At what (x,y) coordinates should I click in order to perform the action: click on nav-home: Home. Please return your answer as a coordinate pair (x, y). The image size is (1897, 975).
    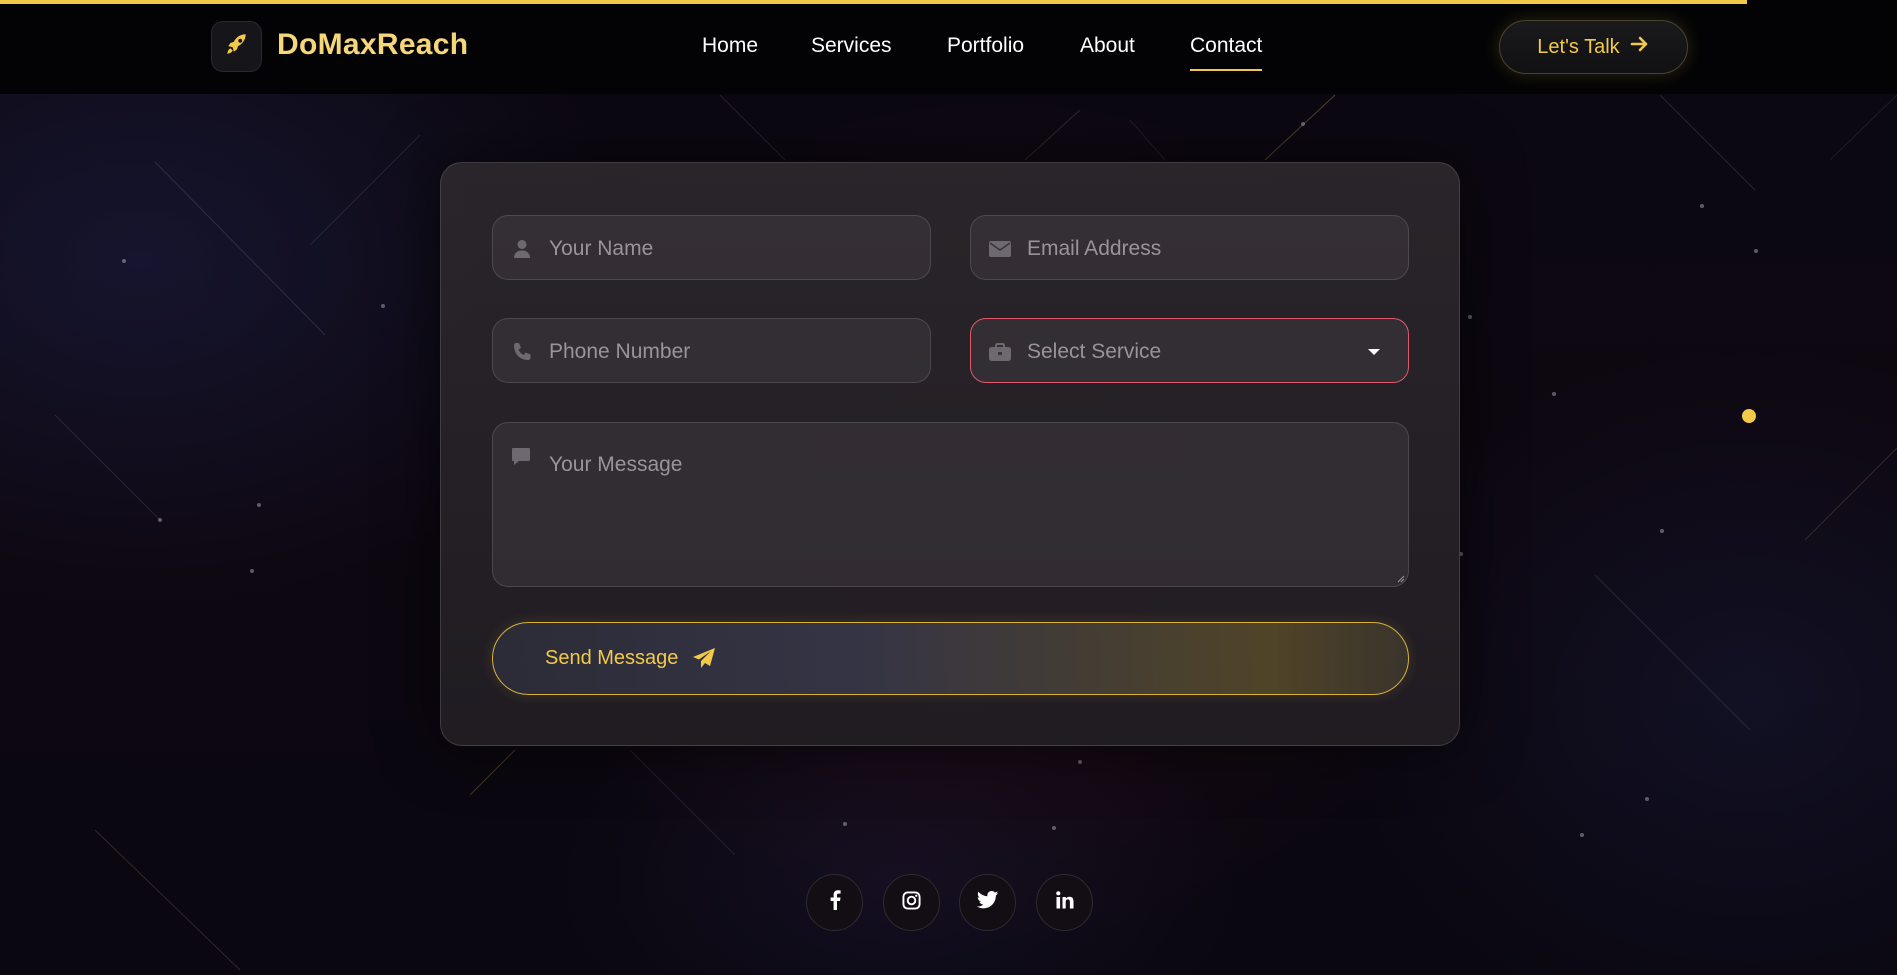
    Looking at the image, I should click on (730, 46).